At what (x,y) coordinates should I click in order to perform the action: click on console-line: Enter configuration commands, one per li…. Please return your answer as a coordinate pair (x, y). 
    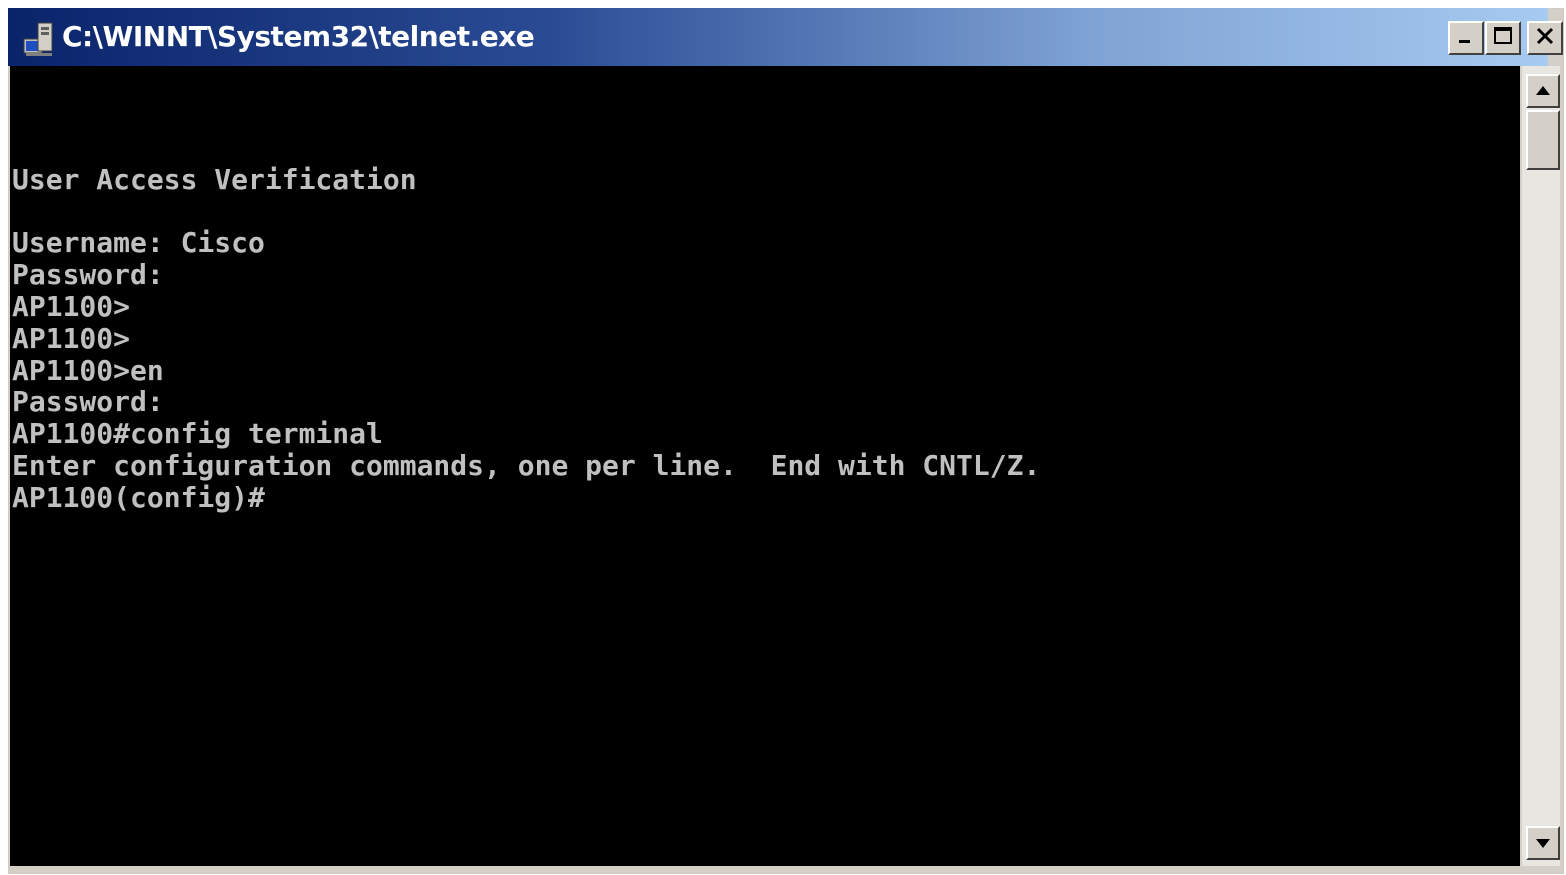
    Looking at the image, I should click on (526, 465).